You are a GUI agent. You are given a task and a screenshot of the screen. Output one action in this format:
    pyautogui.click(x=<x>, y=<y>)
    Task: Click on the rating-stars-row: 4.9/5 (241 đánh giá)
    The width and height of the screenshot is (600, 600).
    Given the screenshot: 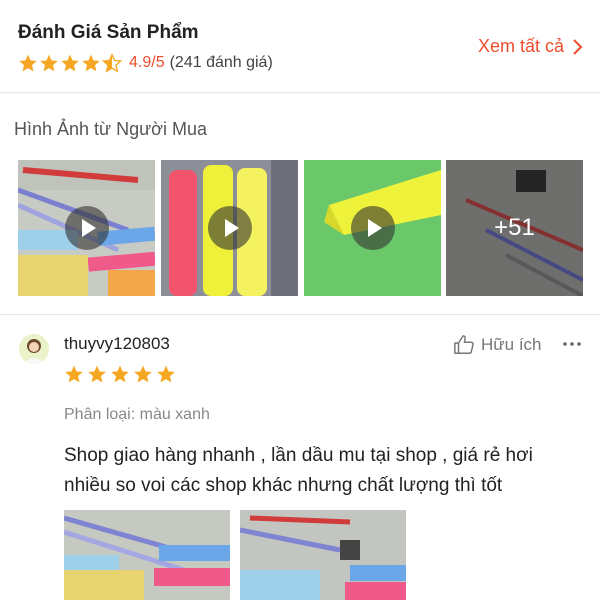 What is the action you would take?
    pyautogui.click(x=145, y=63)
    